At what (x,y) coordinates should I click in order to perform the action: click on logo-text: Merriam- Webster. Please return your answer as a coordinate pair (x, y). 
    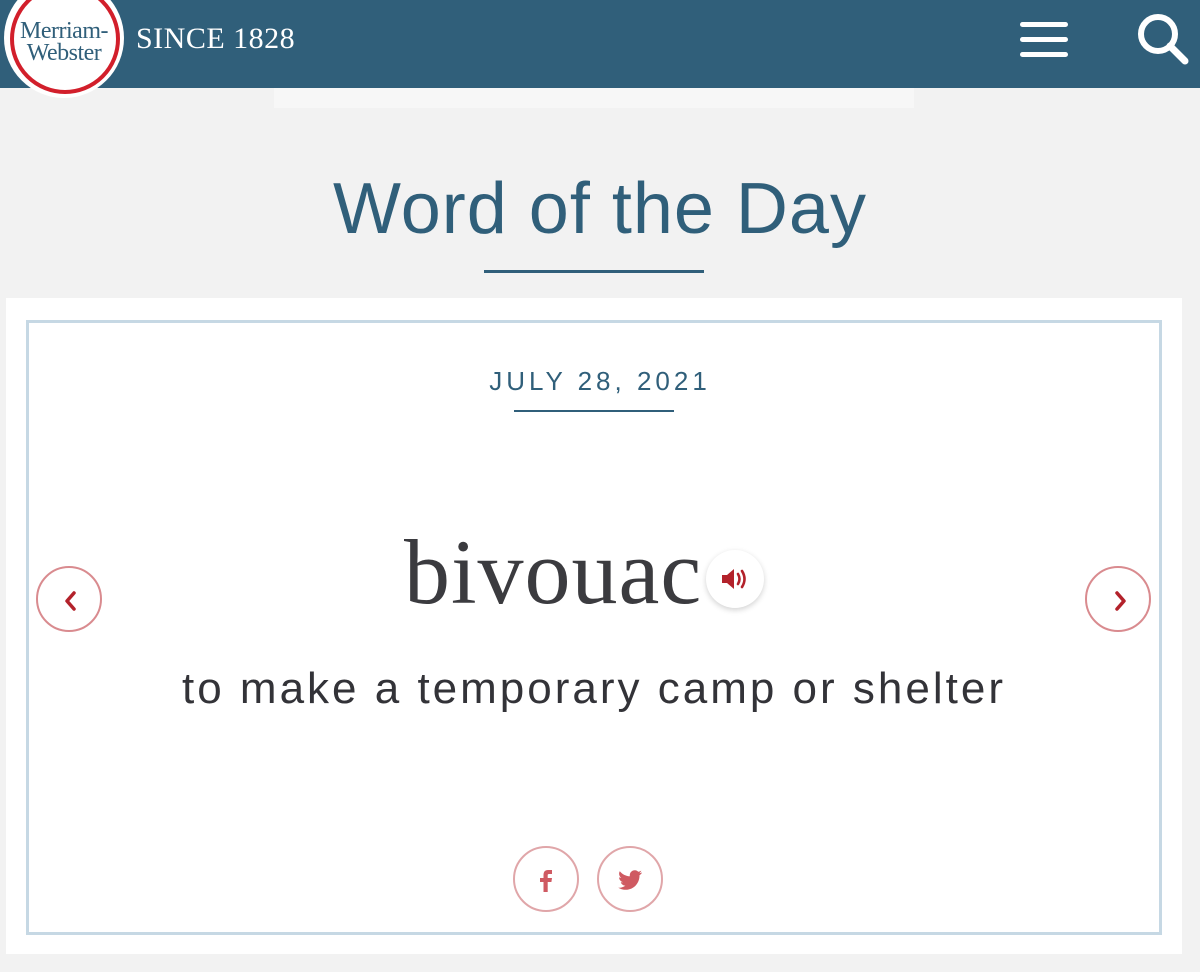
    Looking at the image, I should click on (64, 42).